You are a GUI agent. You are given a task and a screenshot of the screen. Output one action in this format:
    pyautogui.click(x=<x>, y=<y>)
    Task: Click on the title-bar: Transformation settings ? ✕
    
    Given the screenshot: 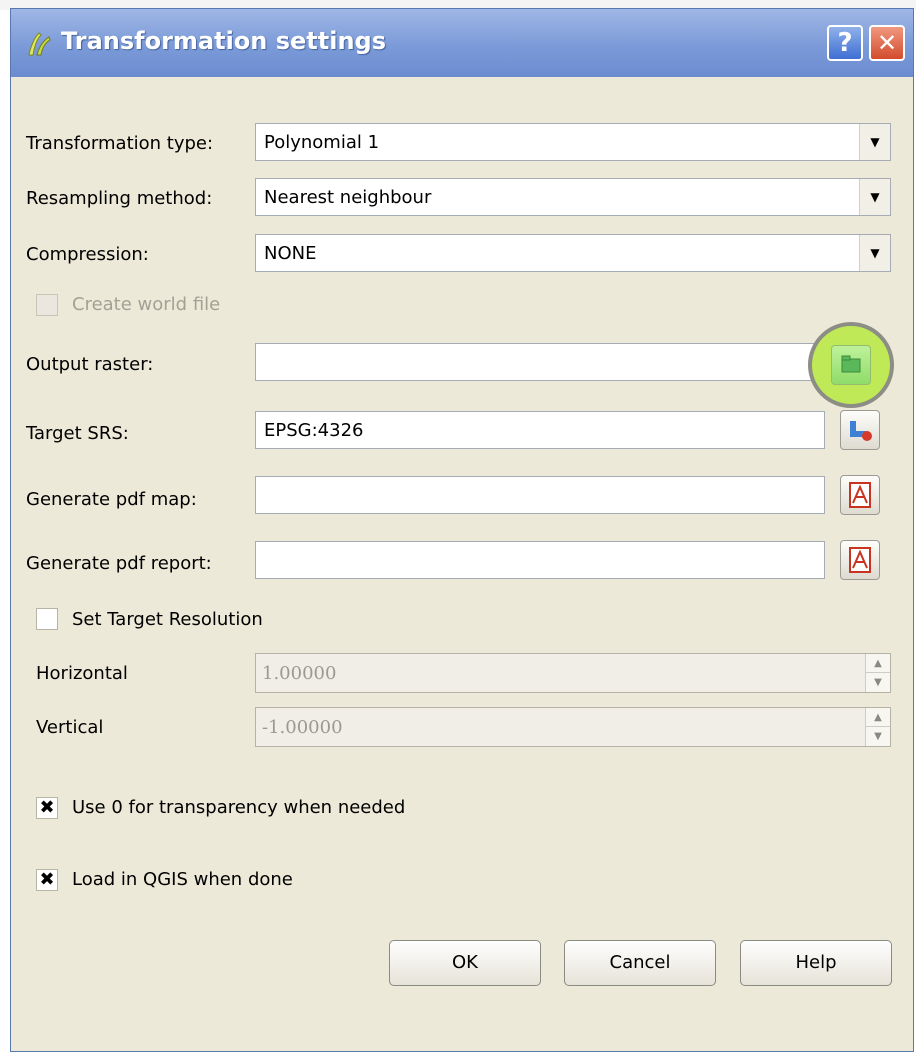 What is the action you would take?
    pyautogui.click(x=462, y=43)
    